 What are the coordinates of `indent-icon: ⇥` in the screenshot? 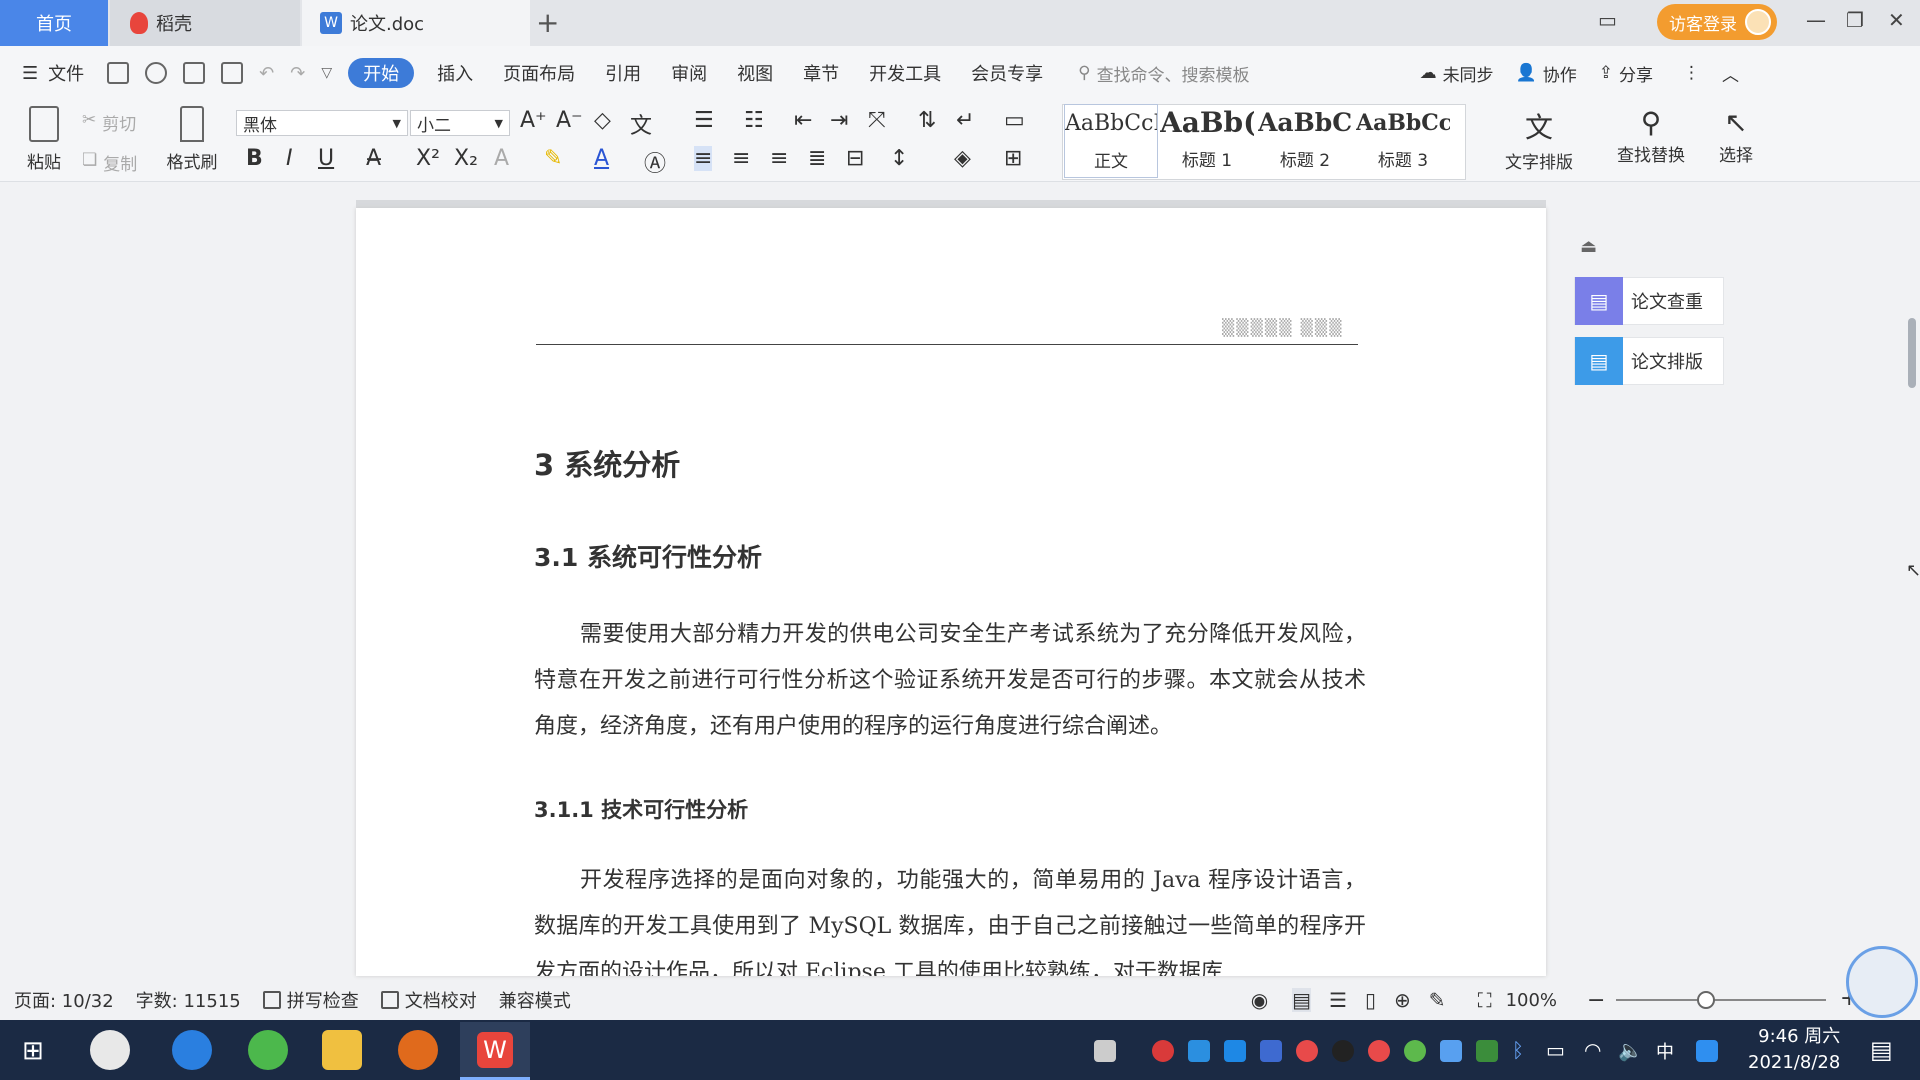 It's located at (839, 120).